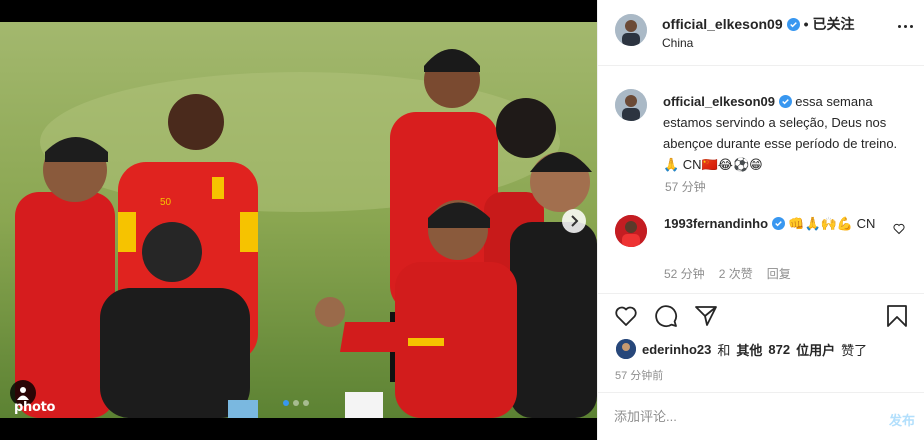 Image resolution: width=924 pixels, height=440 pixels. I want to click on comment-reply-button: 回复, so click(779, 273).